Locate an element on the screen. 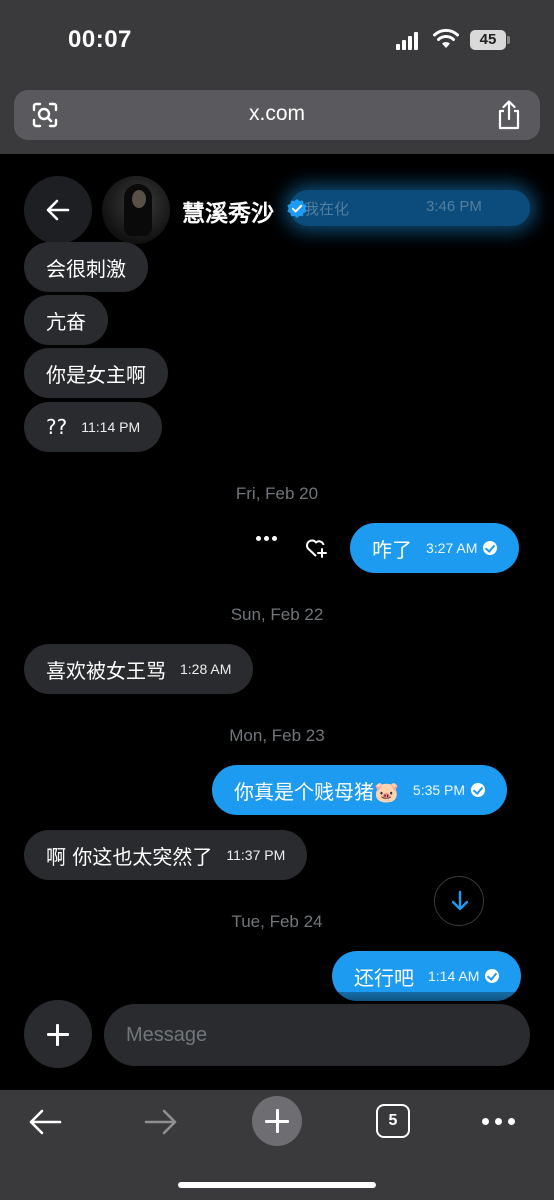 The image size is (554, 1200). message-bubble-outgoing: 你真是个贱母猪🐷 5:35 PM is located at coordinates (360, 790).